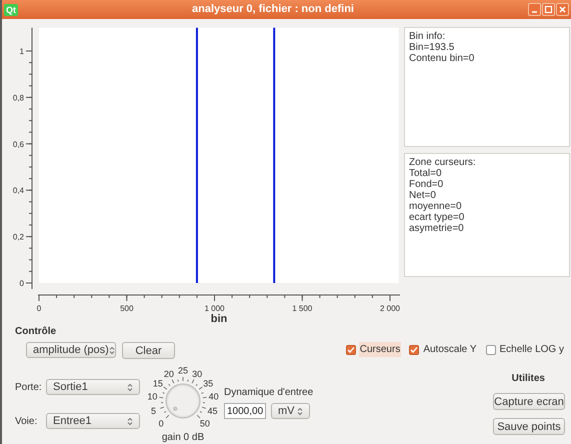 Image resolution: width=571 pixels, height=444 pixels. Describe the element at coordinates (562, 9) in the screenshot. I see `close-icon` at that location.